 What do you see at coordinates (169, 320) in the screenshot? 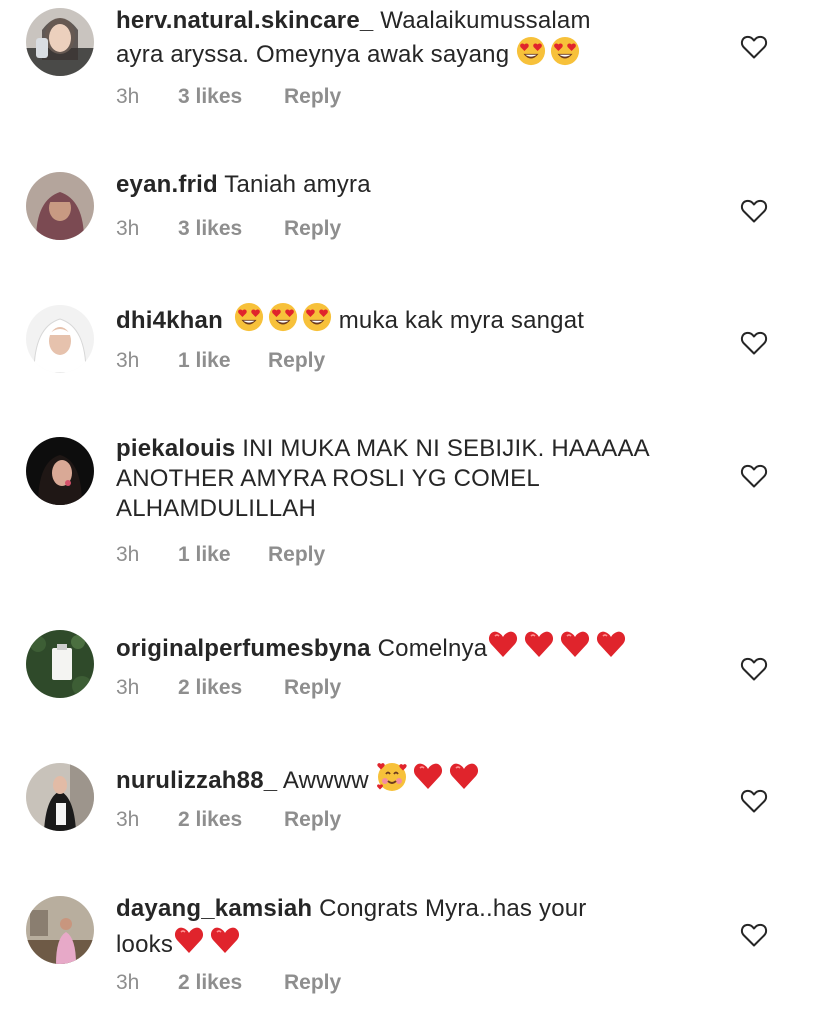
I see `username: dhi4khan` at bounding box center [169, 320].